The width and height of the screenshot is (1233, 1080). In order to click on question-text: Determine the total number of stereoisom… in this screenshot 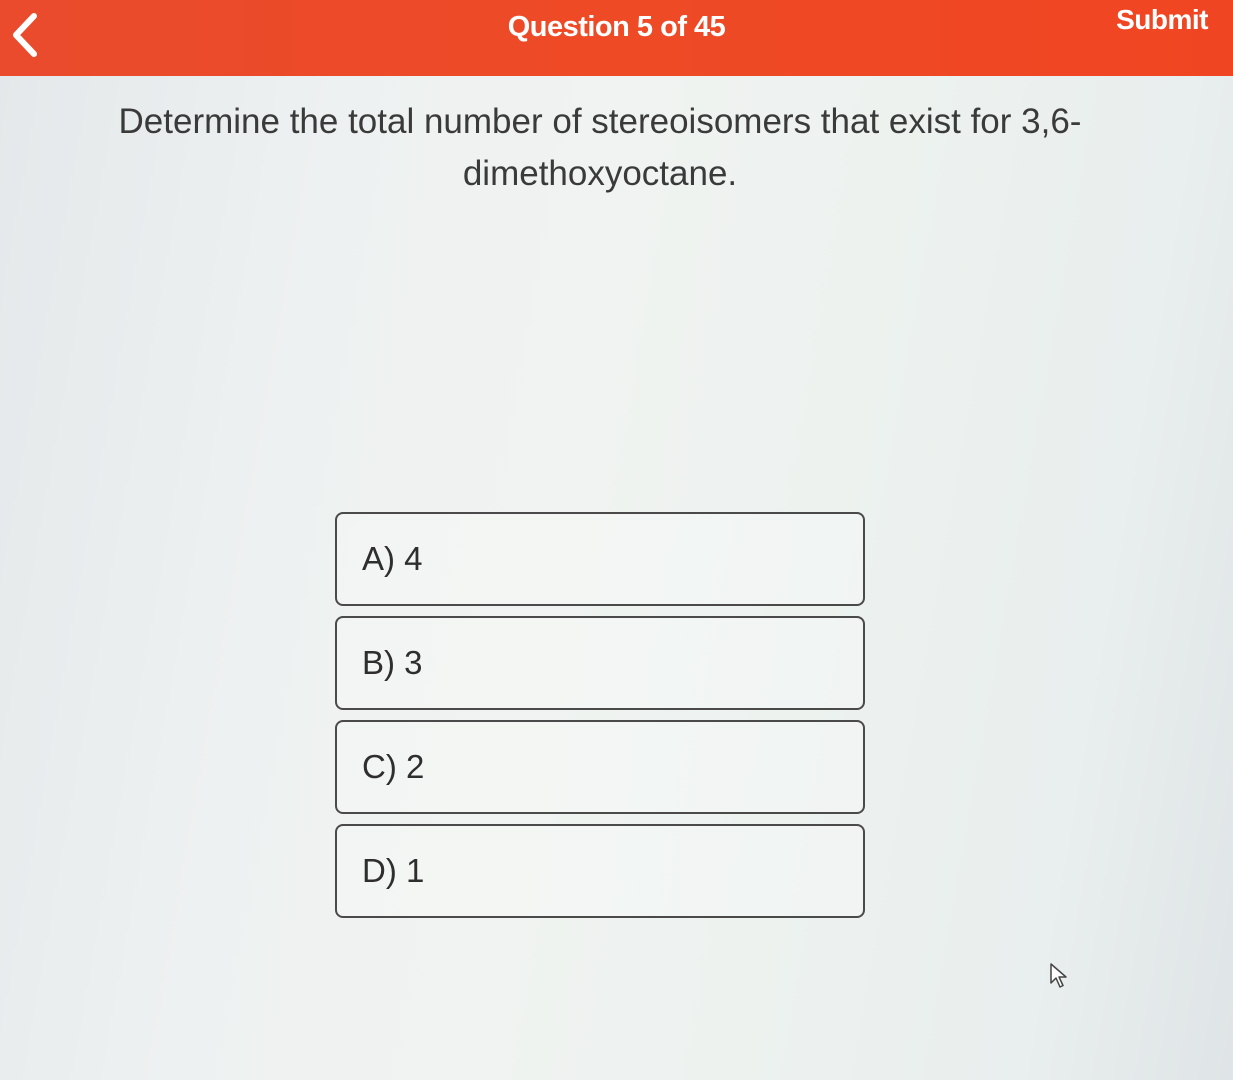, I will do `click(600, 147)`.